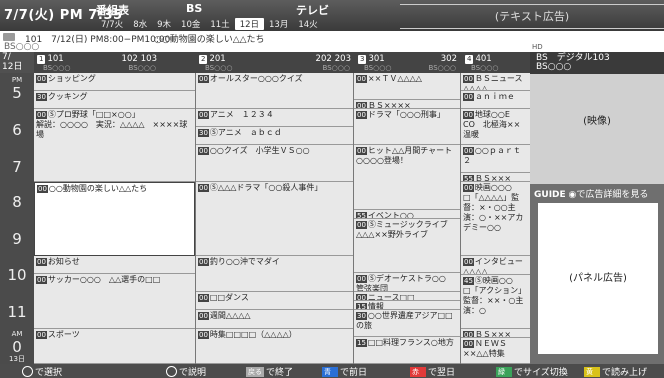 The width and height of the screenshot is (664, 378). Describe the element at coordinates (407, 246) in the screenshot. I see `program-cell: 00 Ⓢミュージックライブ △△△××野外ライブ` at that location.